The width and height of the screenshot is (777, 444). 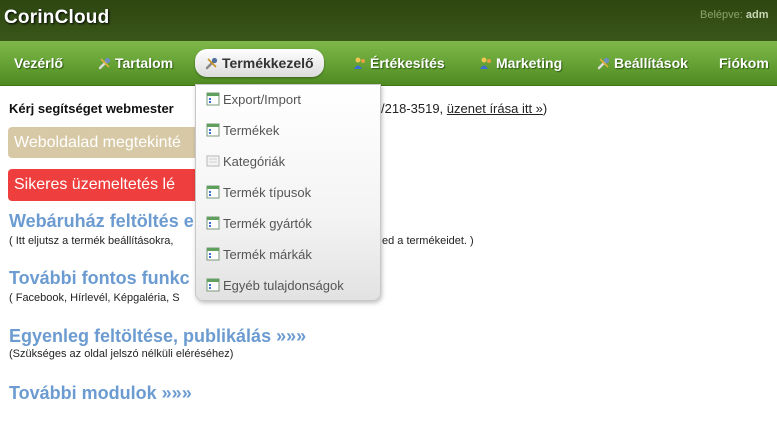 What do you see at coordinates (267, 223) in the screenshot?
I see `dropdown-label: Termék gyártók` at bounding box center [267, 223].